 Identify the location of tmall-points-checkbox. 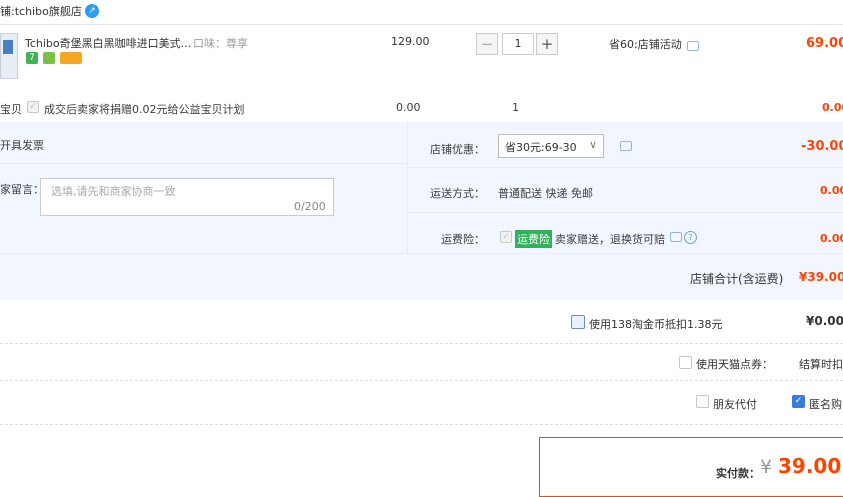
(685, 362).